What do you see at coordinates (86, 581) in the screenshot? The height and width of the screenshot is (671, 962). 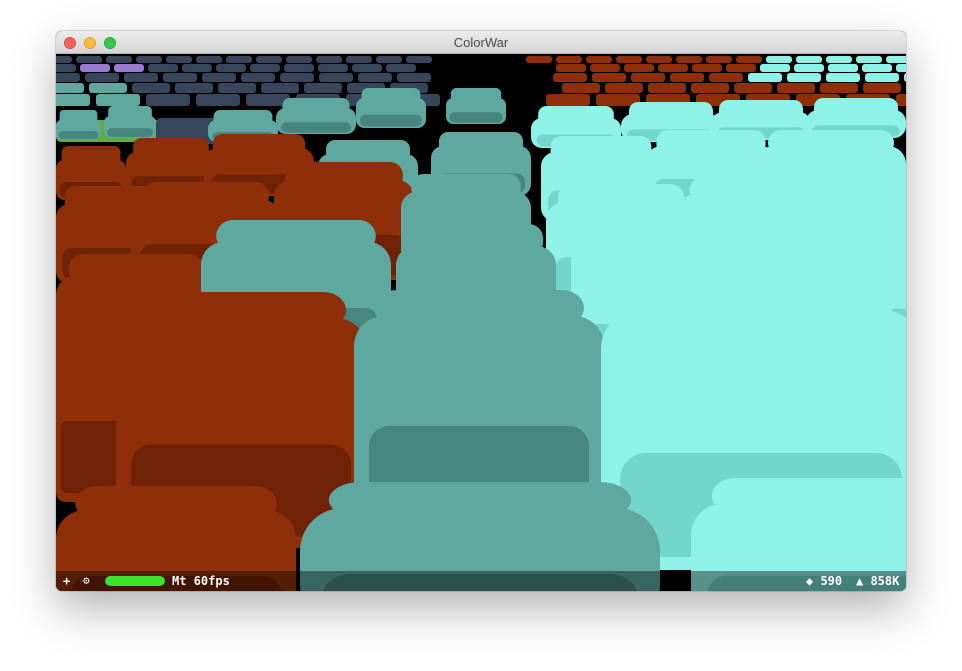 I see `gear-icon: ⚙` at bounding box center [86, 581].